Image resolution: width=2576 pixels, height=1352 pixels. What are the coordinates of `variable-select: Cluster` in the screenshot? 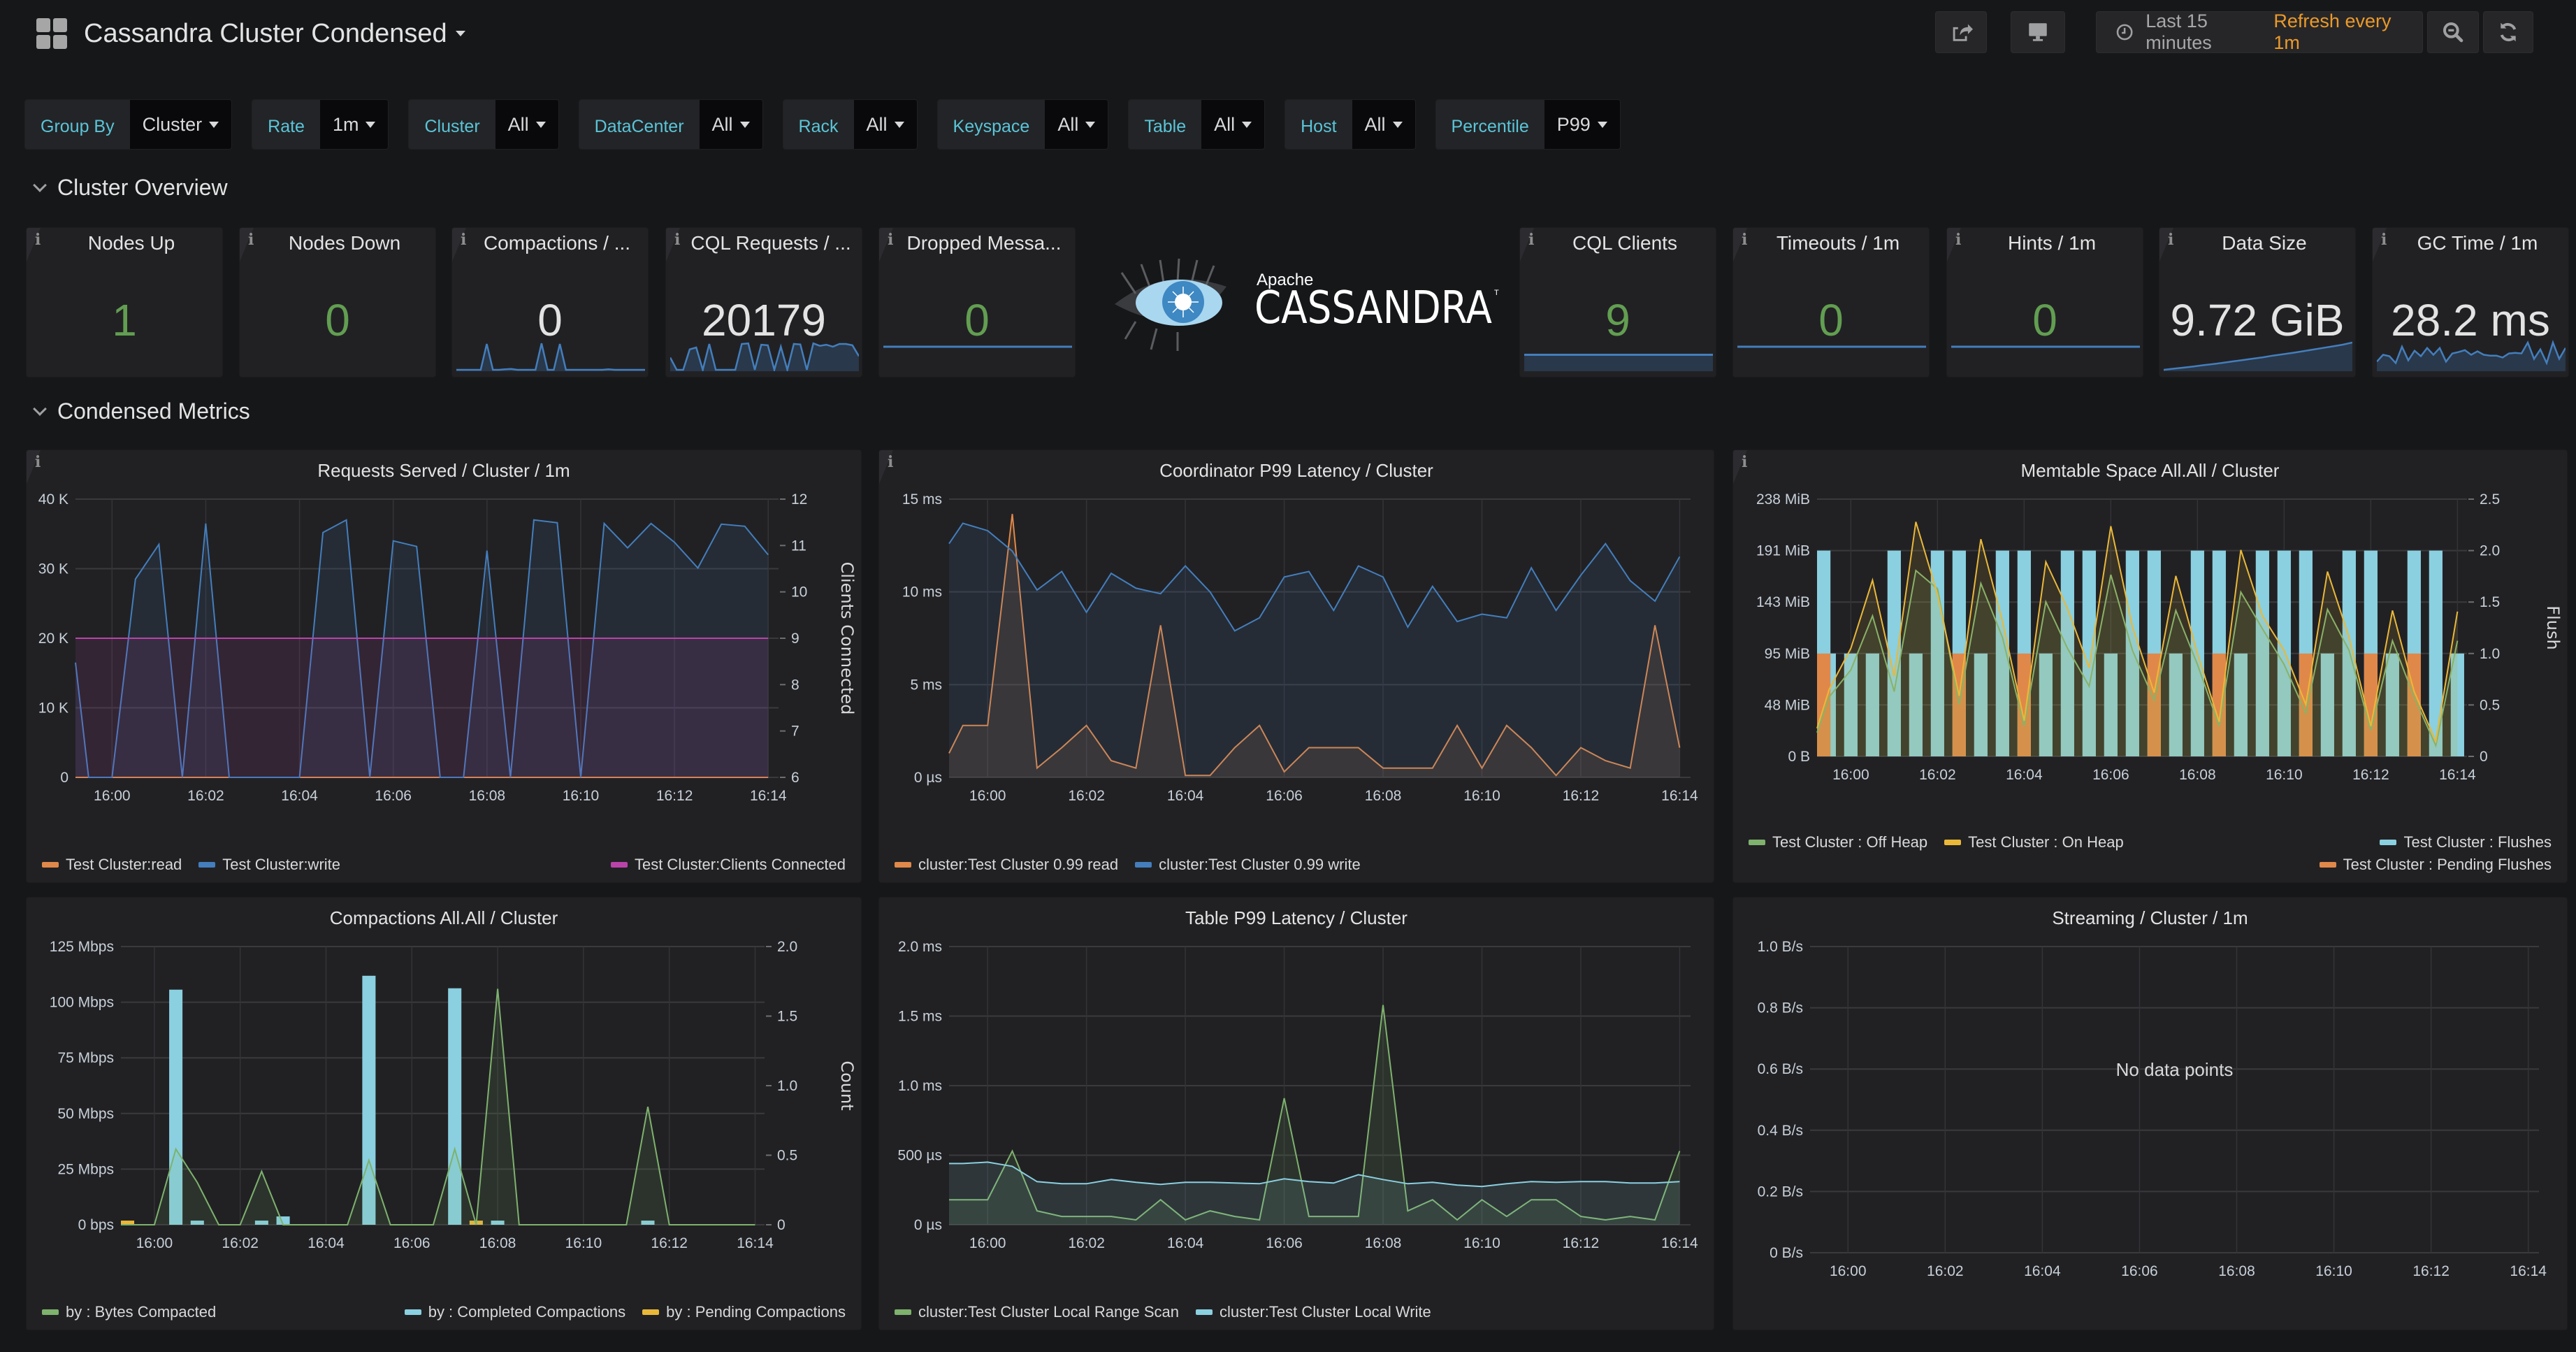 It's located at (180, 124).